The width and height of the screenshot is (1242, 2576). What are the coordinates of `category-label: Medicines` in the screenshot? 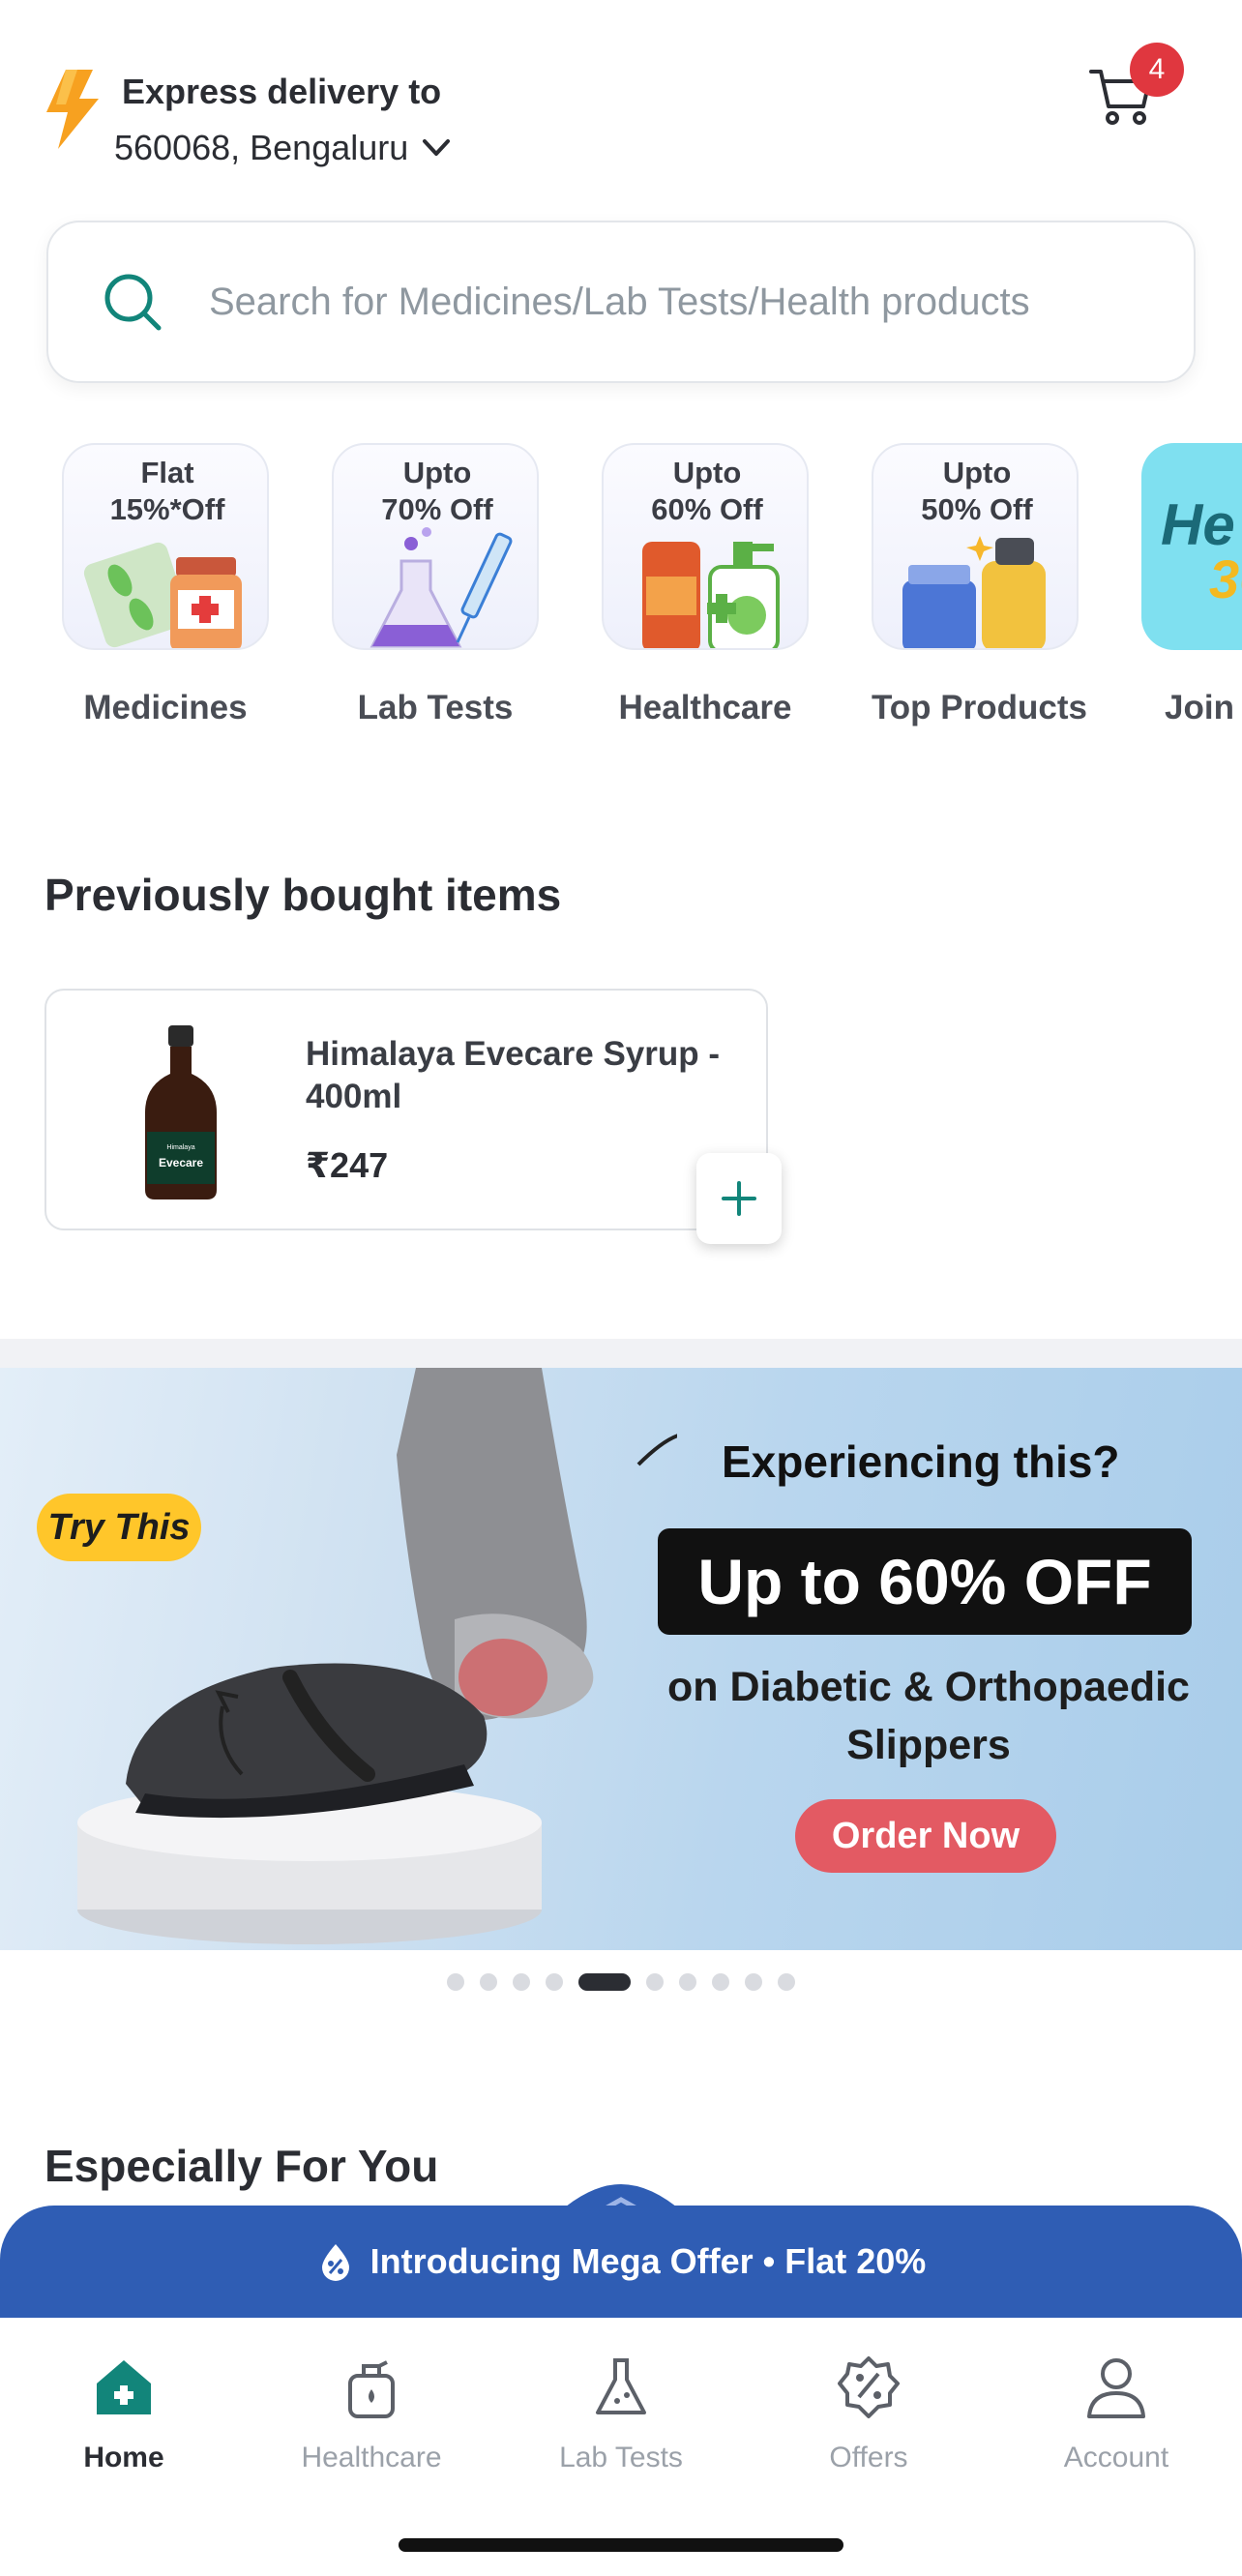 It's located at (165, 707).